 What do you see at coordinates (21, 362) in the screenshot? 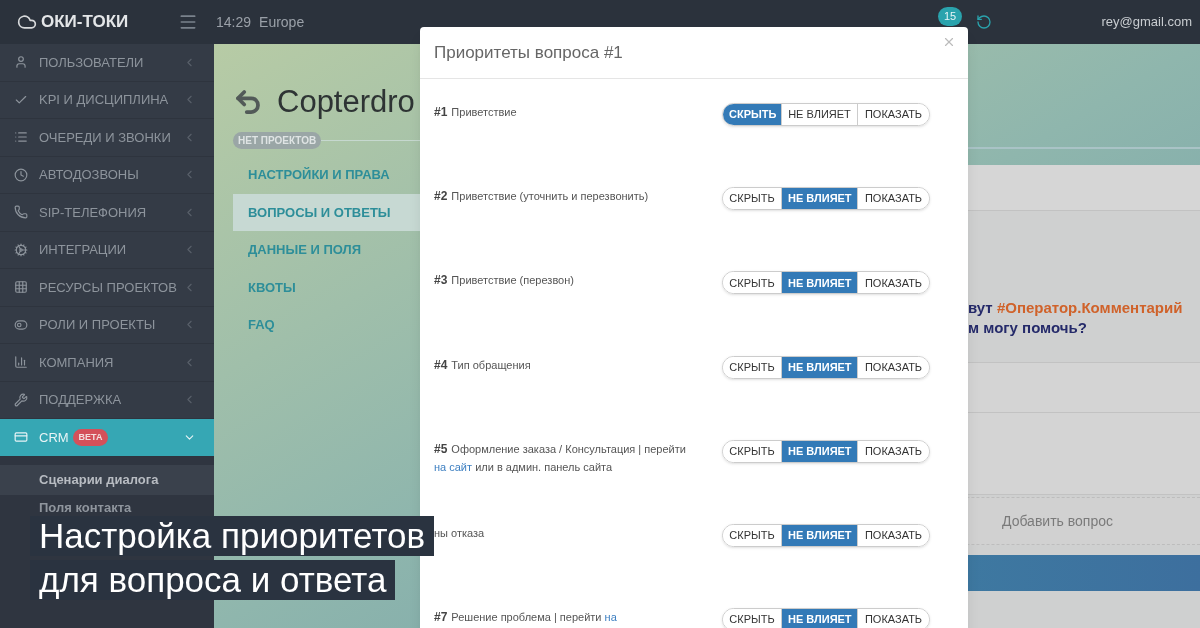
I see `bar-chart-icon` at bounding box center [21, 362].